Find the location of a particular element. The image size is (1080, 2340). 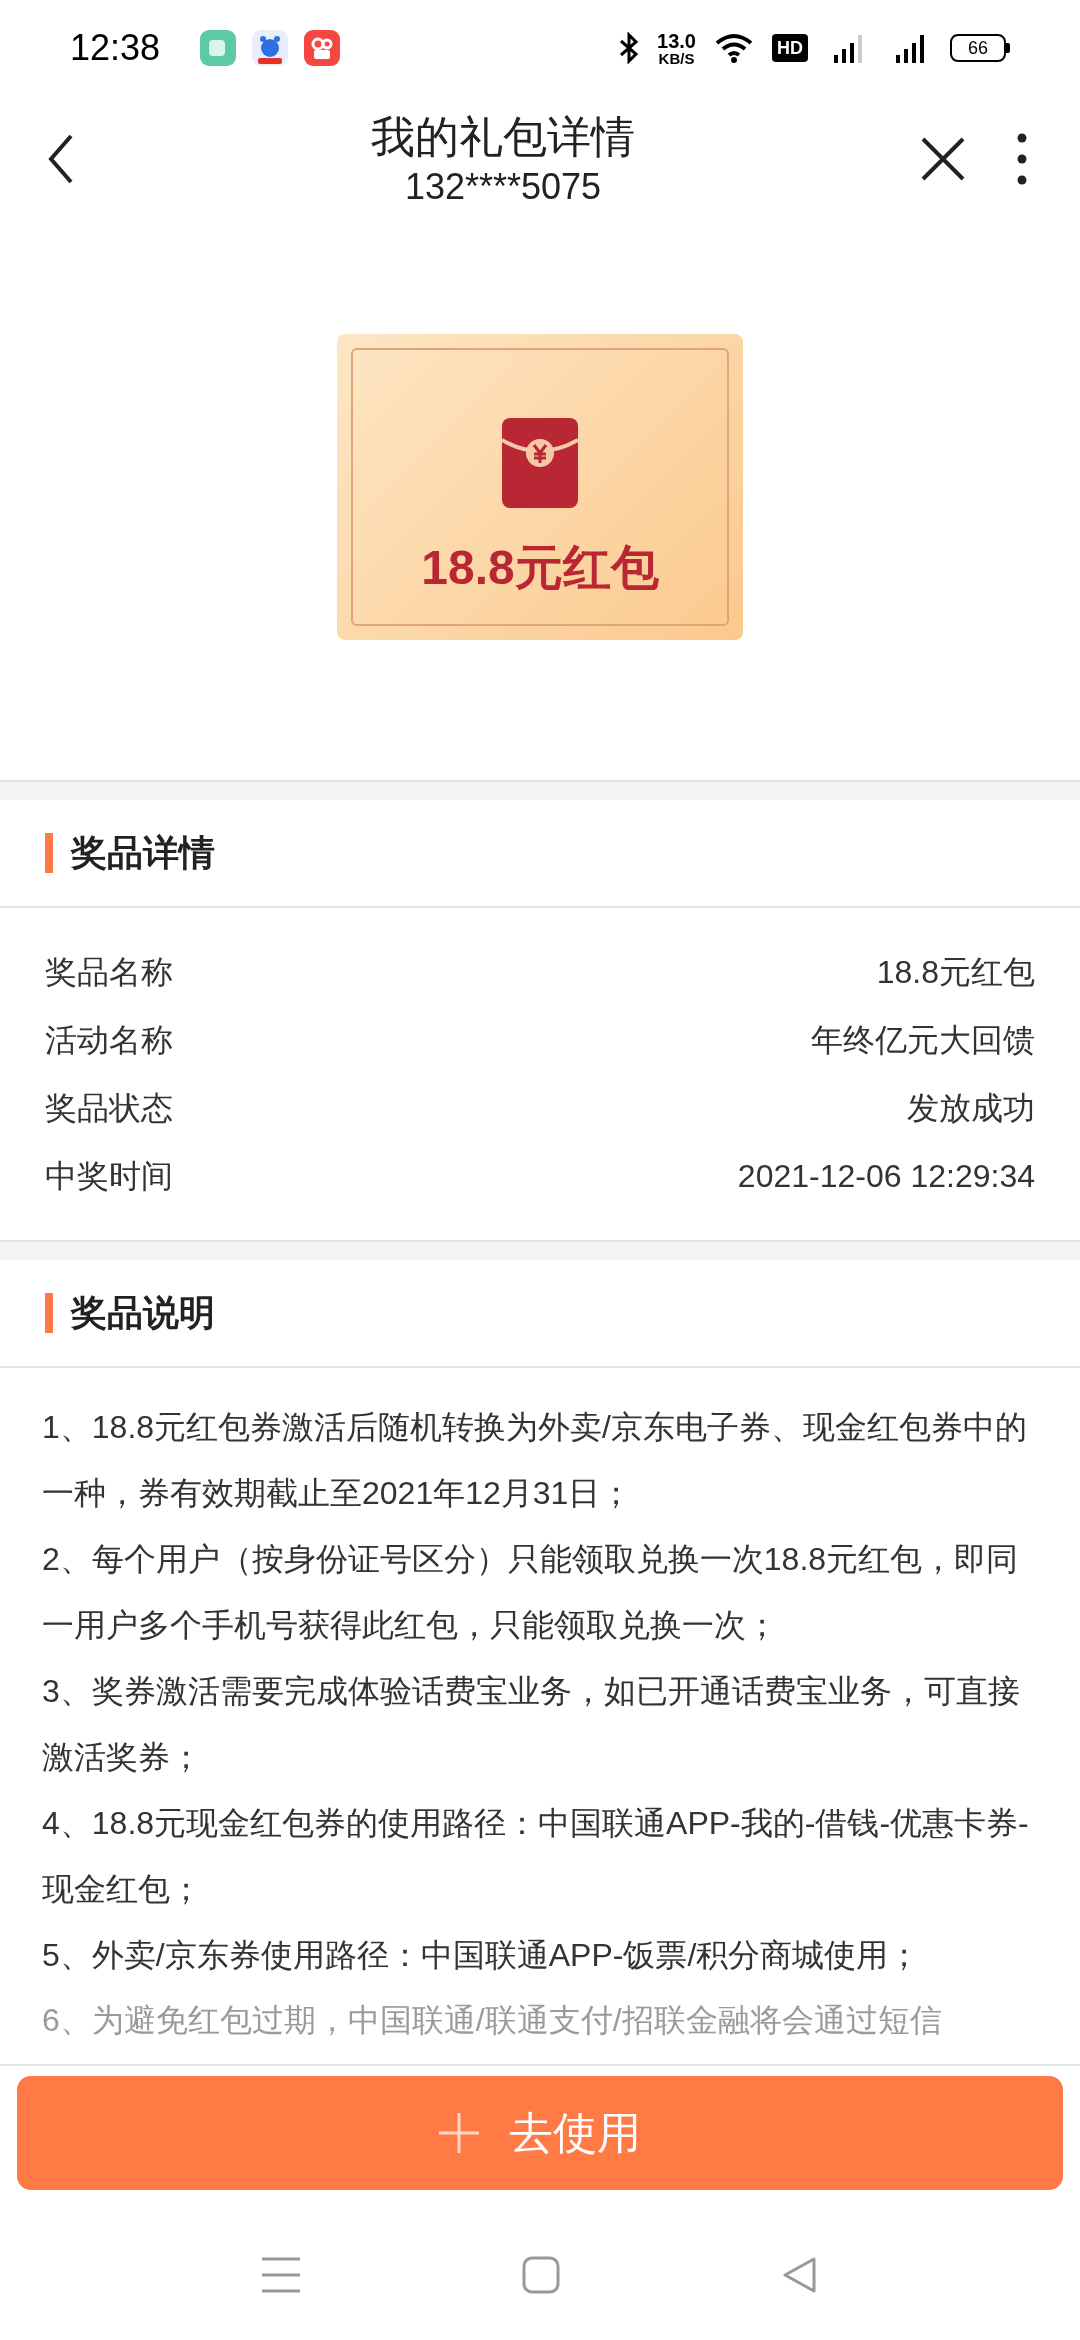

field-value: 2021-12-06 12:29:34 is located at coordinates (886, 1176).